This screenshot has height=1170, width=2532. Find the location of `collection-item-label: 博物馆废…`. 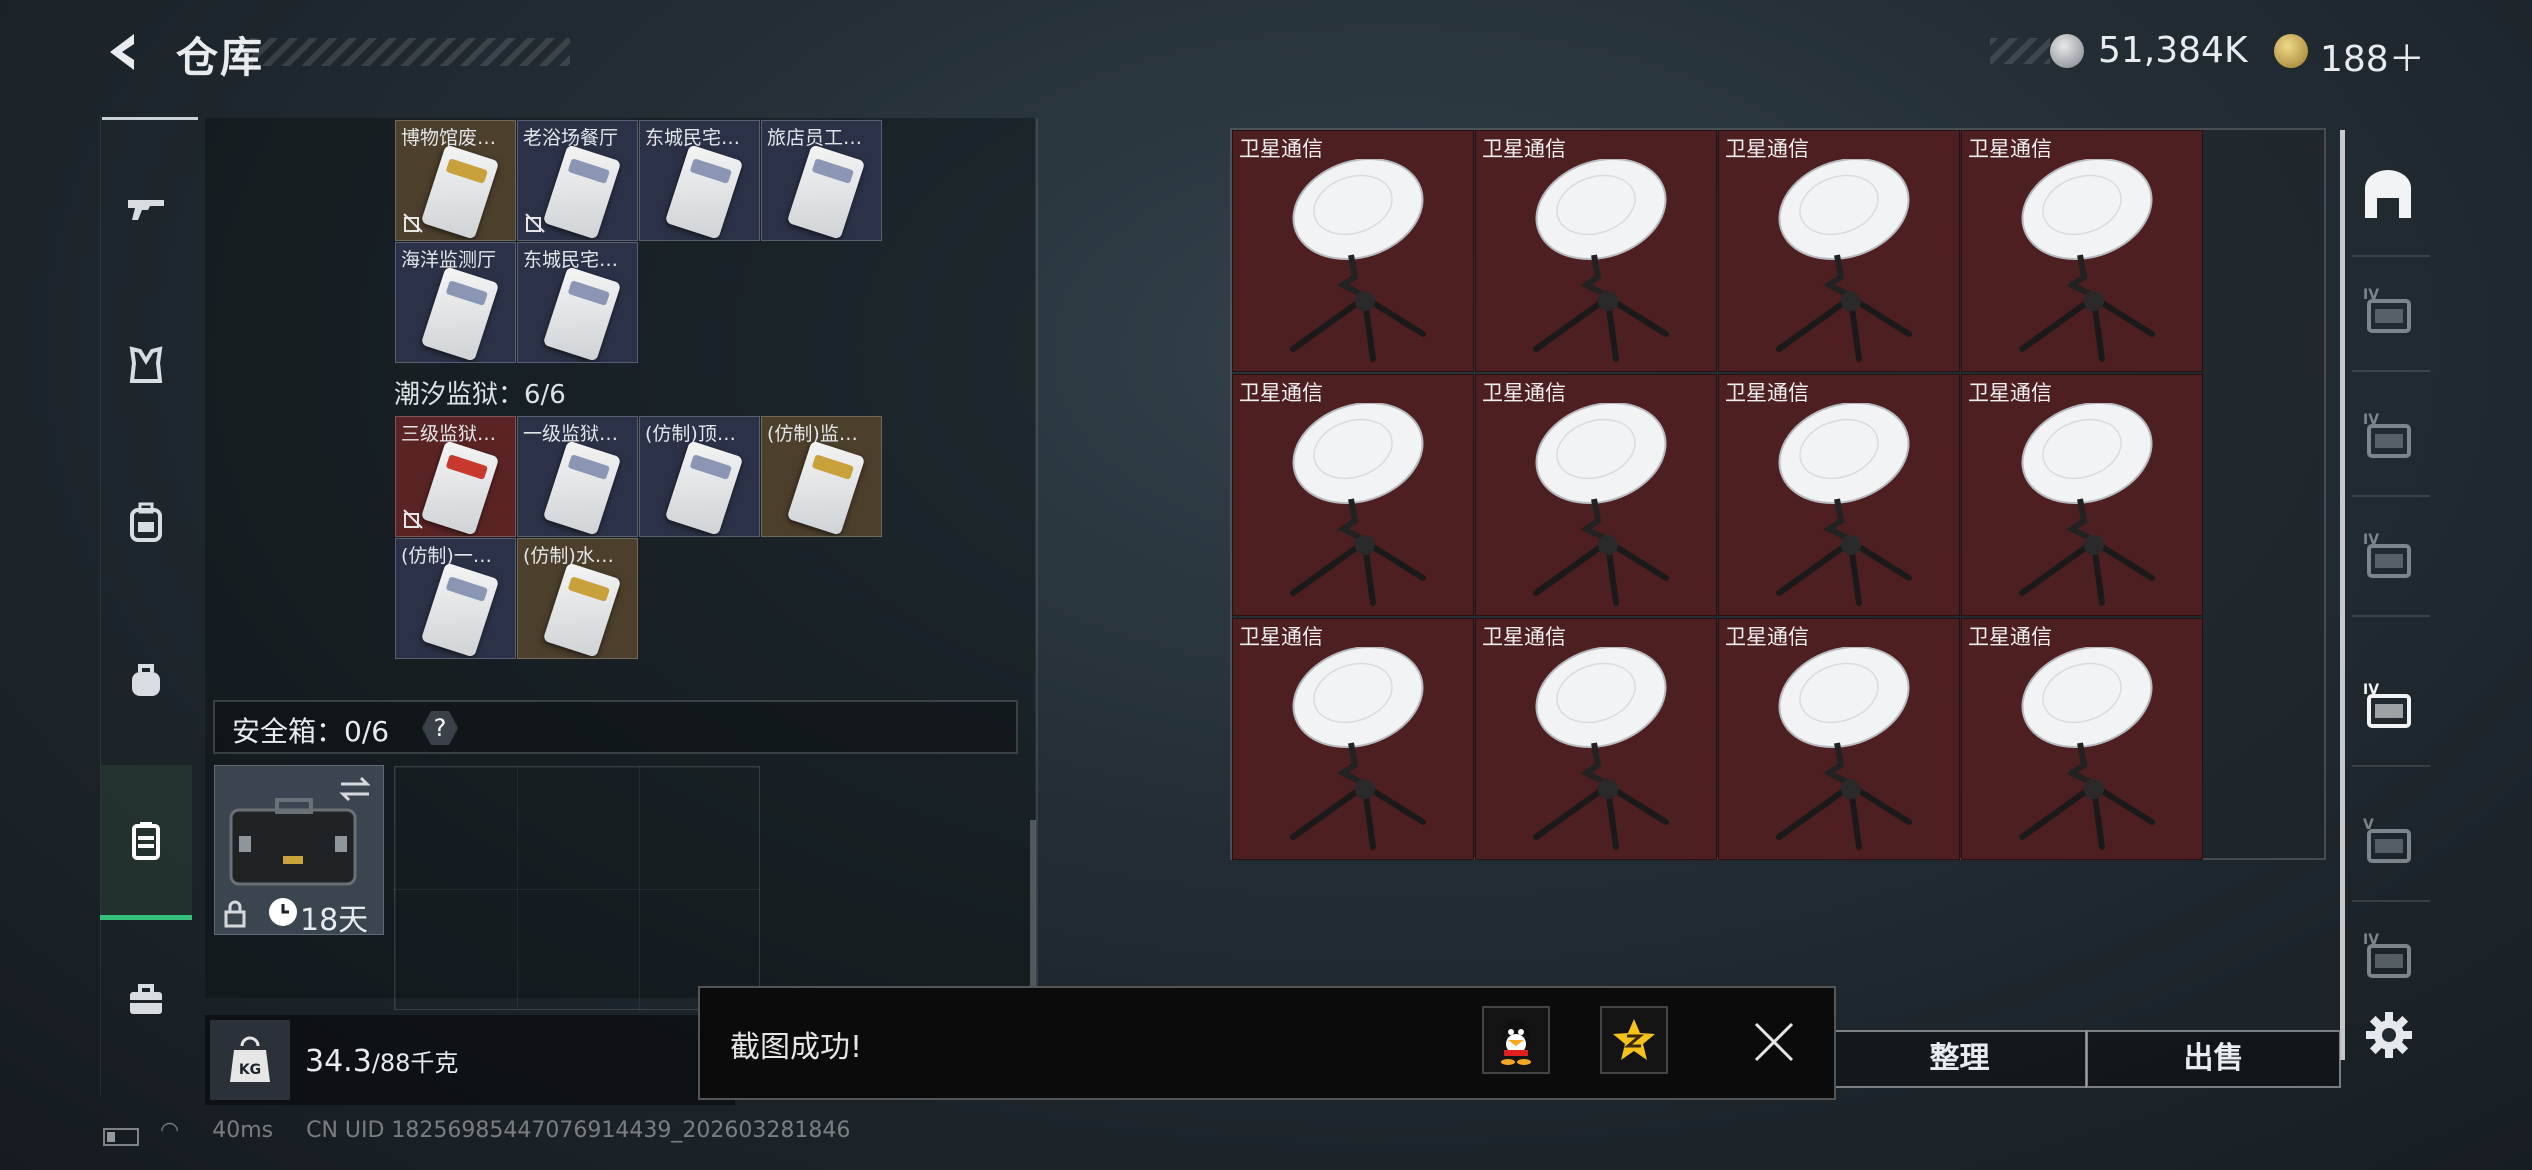

collection-item-label: 博物馆废… is located at coordinates (449, 138).